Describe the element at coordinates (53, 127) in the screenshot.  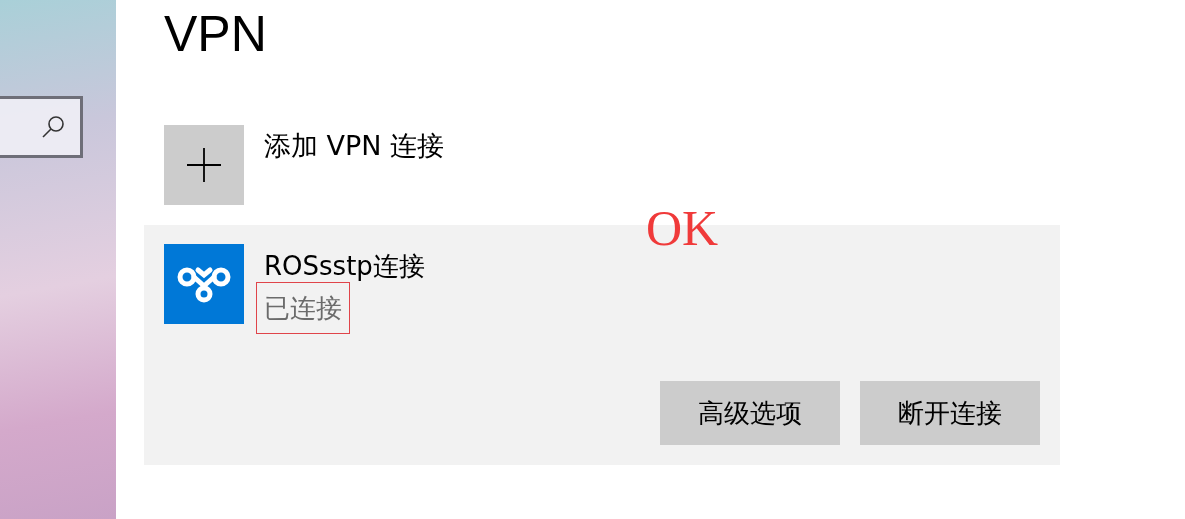
I see `search-icon` at that location.